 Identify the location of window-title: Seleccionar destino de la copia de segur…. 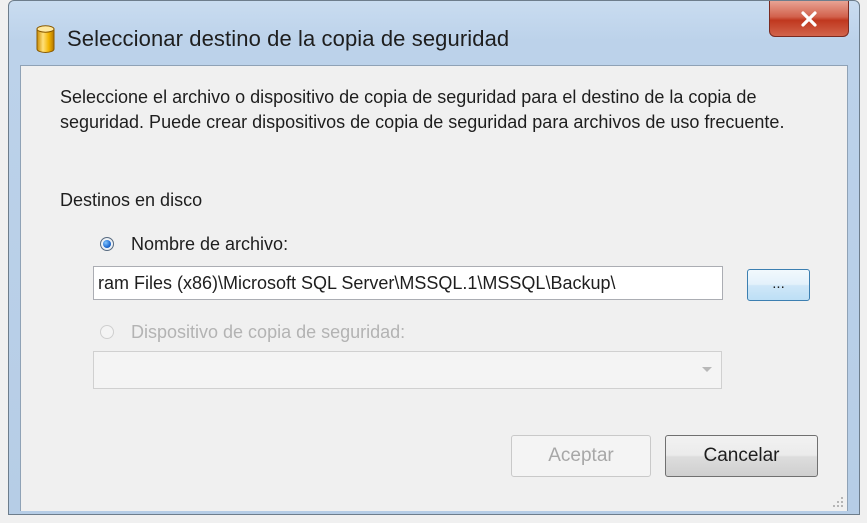
(288, 38).